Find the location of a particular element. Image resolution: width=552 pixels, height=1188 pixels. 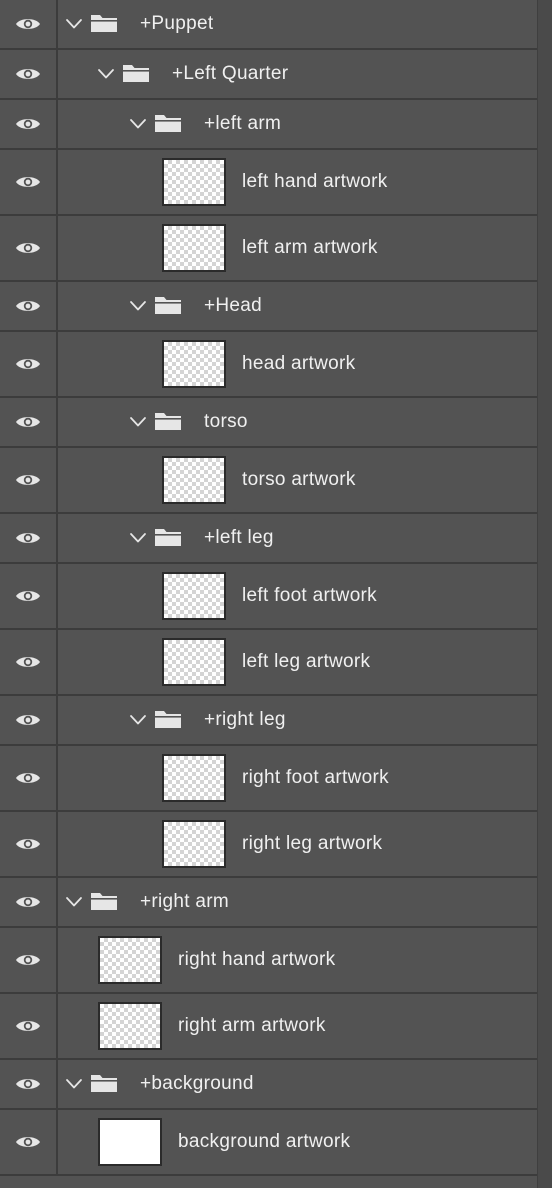

group-name: +right arm is located at coordinates (184, 902).